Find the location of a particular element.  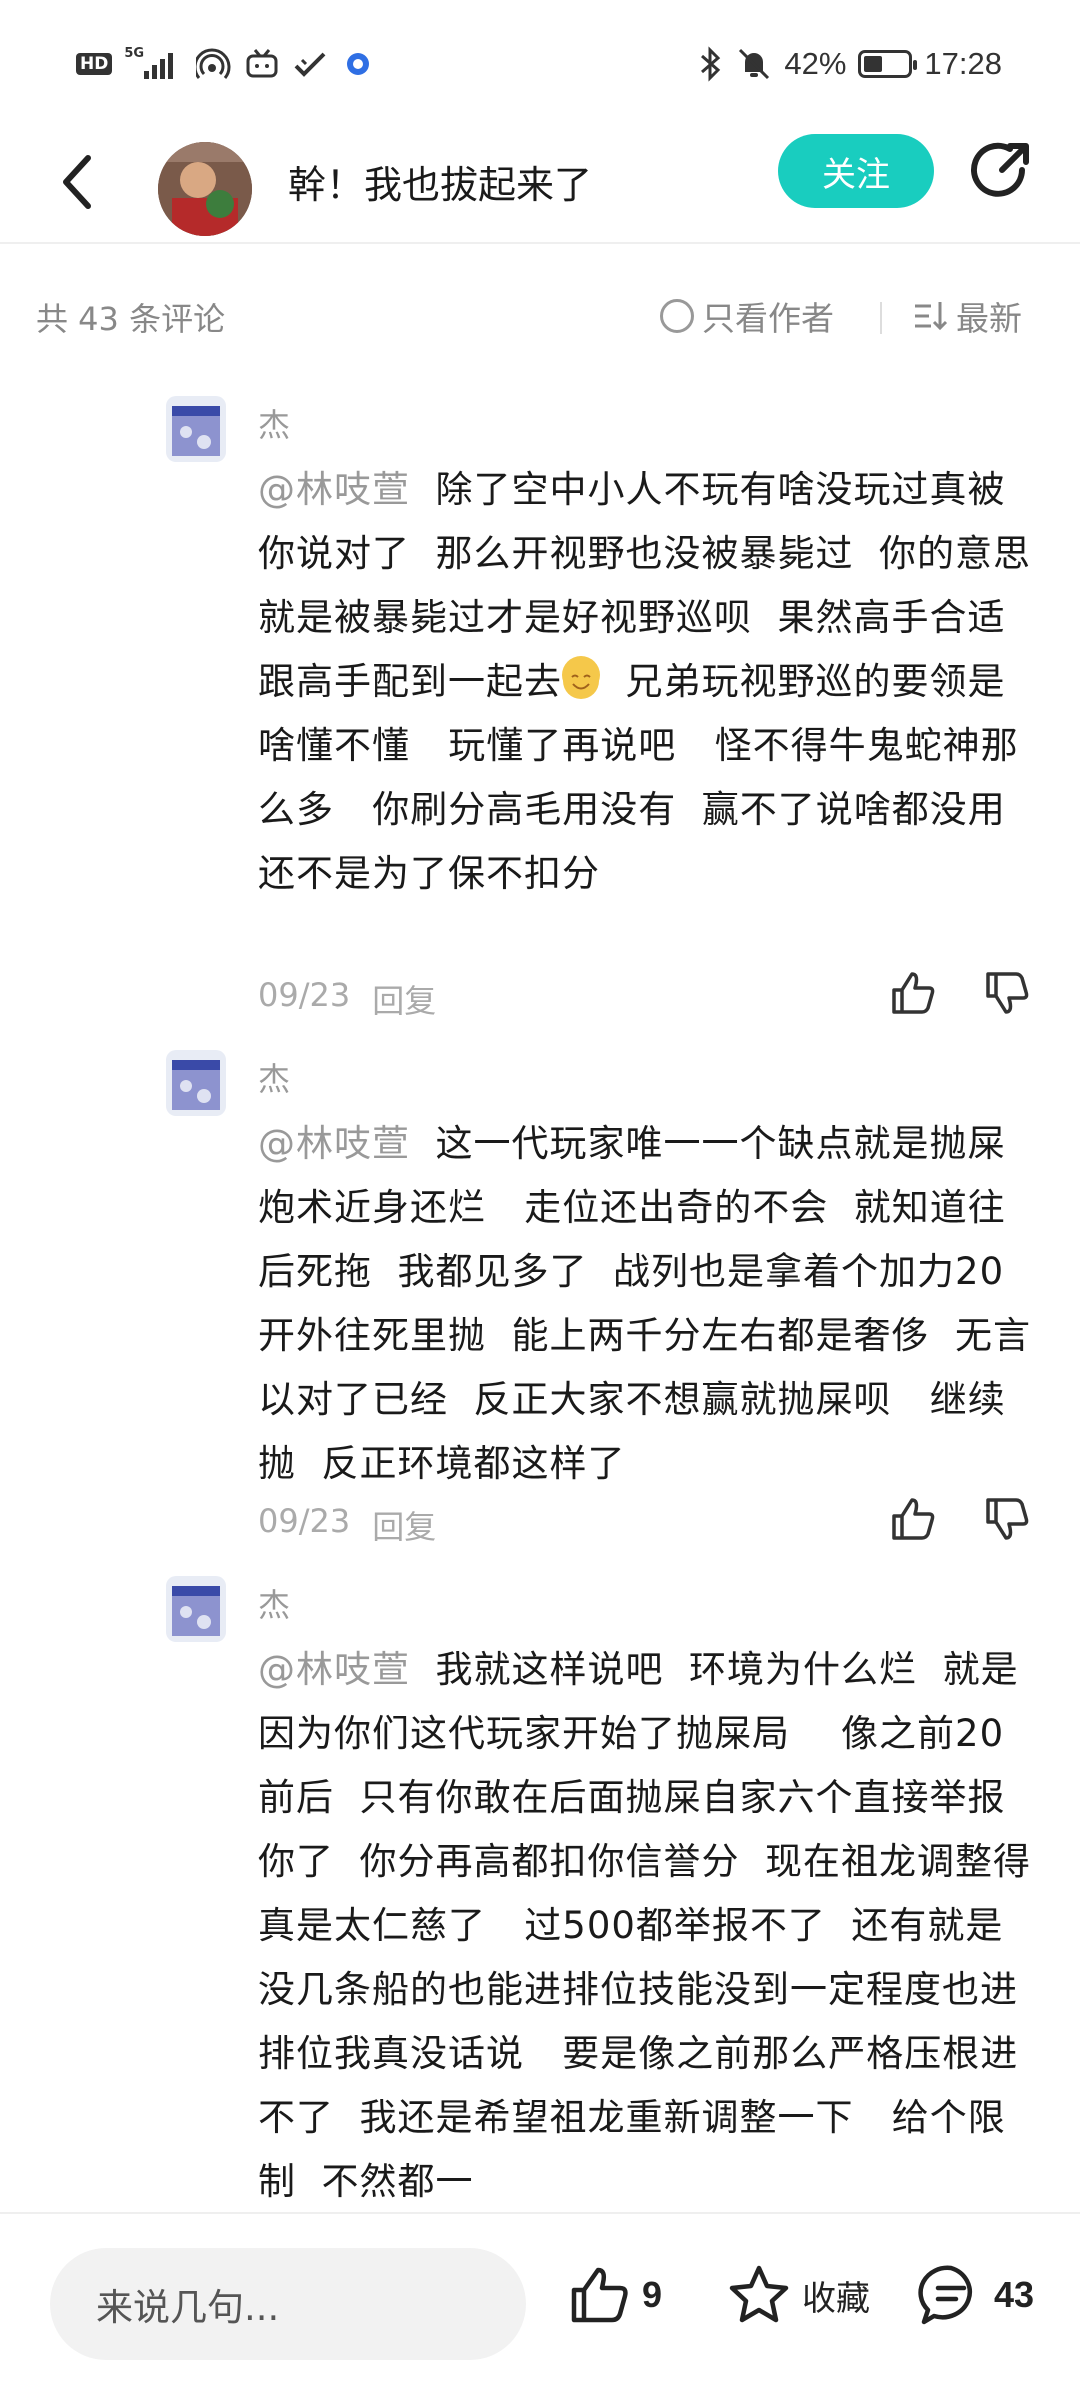

share-icon is located at coordinates (1001, 171).